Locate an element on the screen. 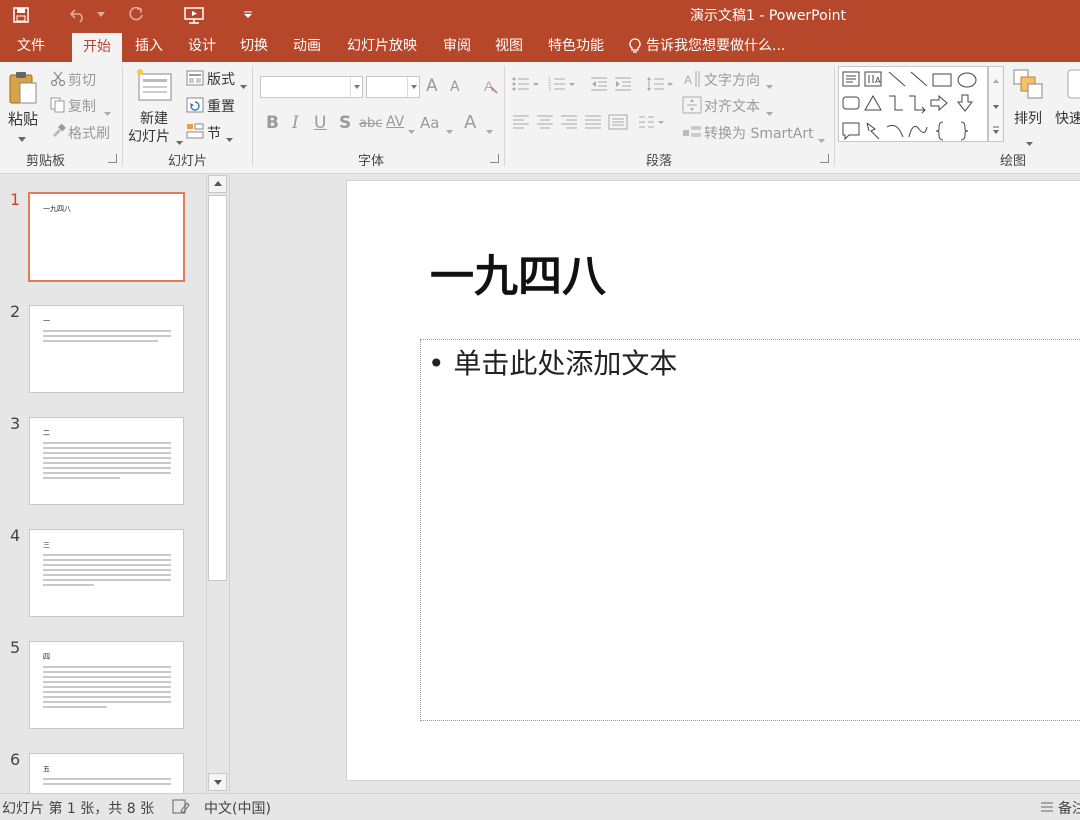 This screenshot has width=1080, height=820. rounded-rectangle-shape-icon is located at coordinates (851, 103).